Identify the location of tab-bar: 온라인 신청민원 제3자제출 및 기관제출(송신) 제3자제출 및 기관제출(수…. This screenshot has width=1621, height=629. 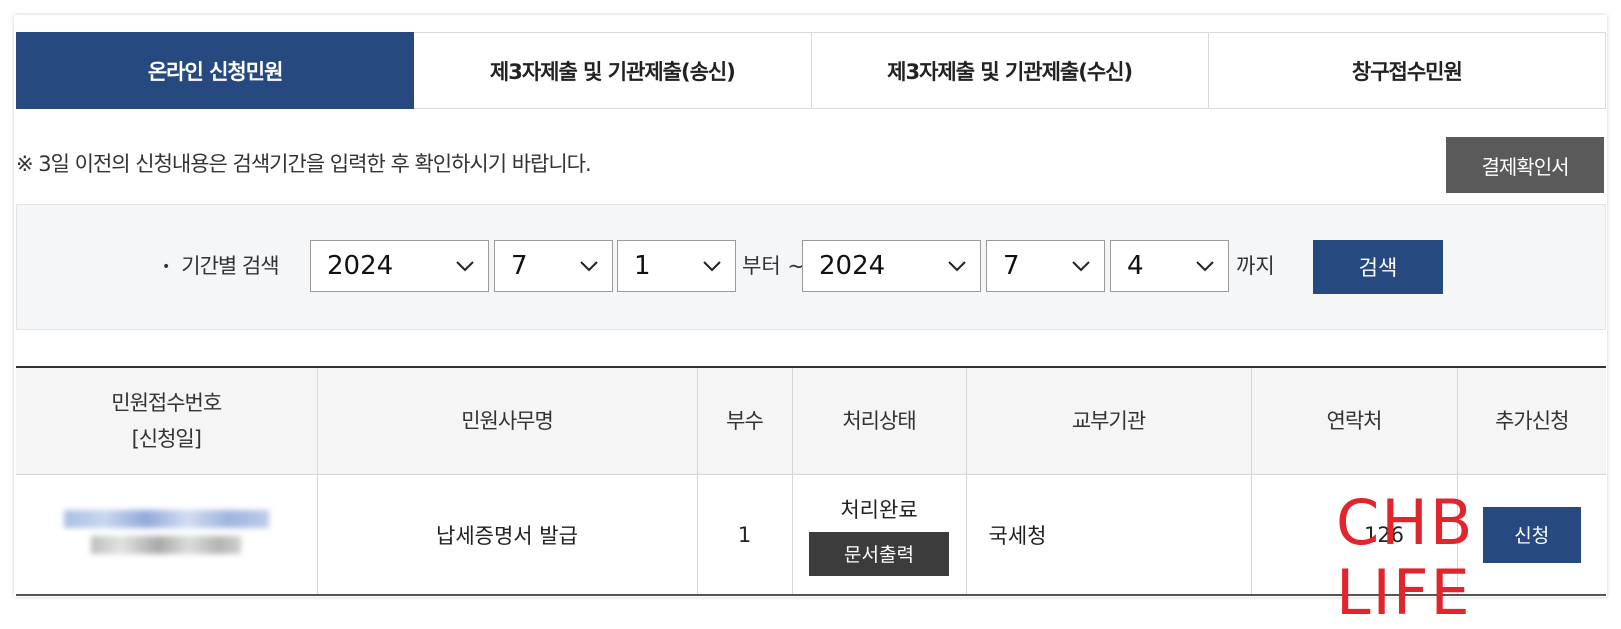
(811, 70).